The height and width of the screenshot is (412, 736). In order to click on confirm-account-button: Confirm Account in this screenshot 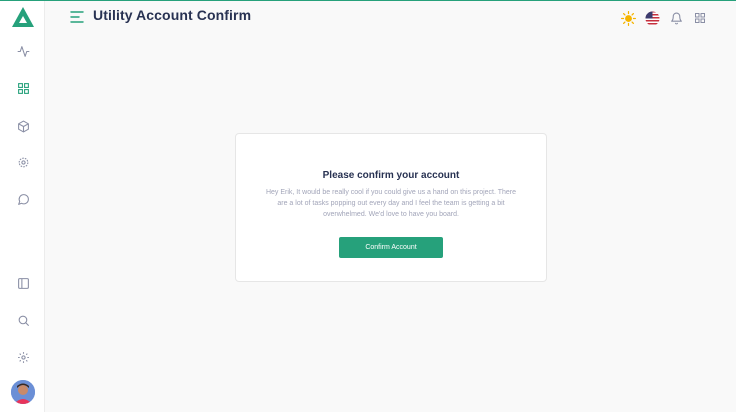, I will do `click(391, 247)`.